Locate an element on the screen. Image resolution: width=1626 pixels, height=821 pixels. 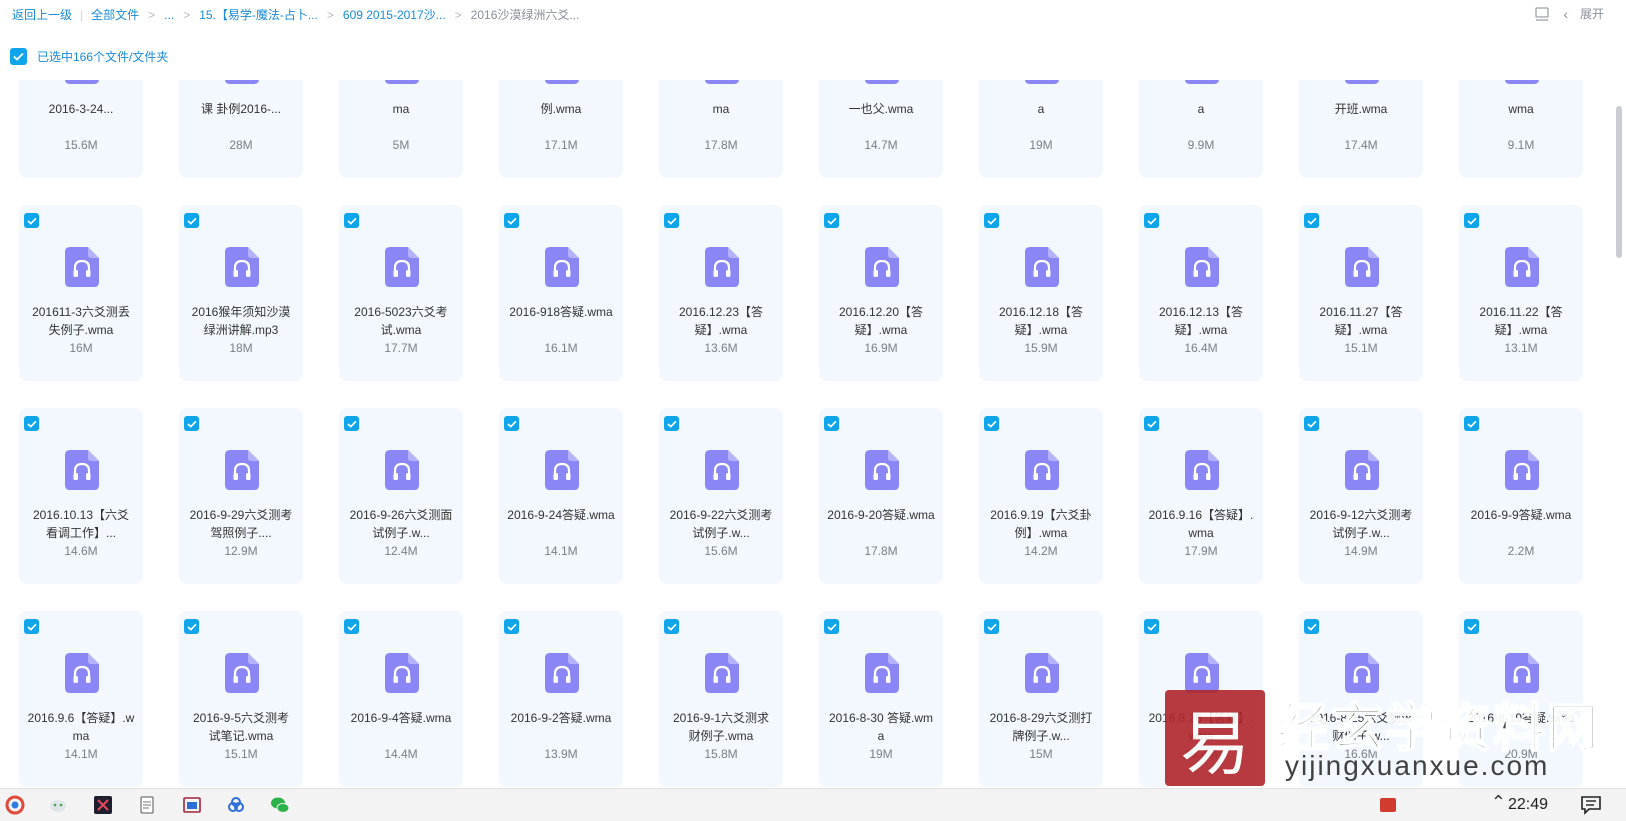
file-card: 2016-9-26六爻测面试例子.w... 12.4M is located at coordinates (401, 496).